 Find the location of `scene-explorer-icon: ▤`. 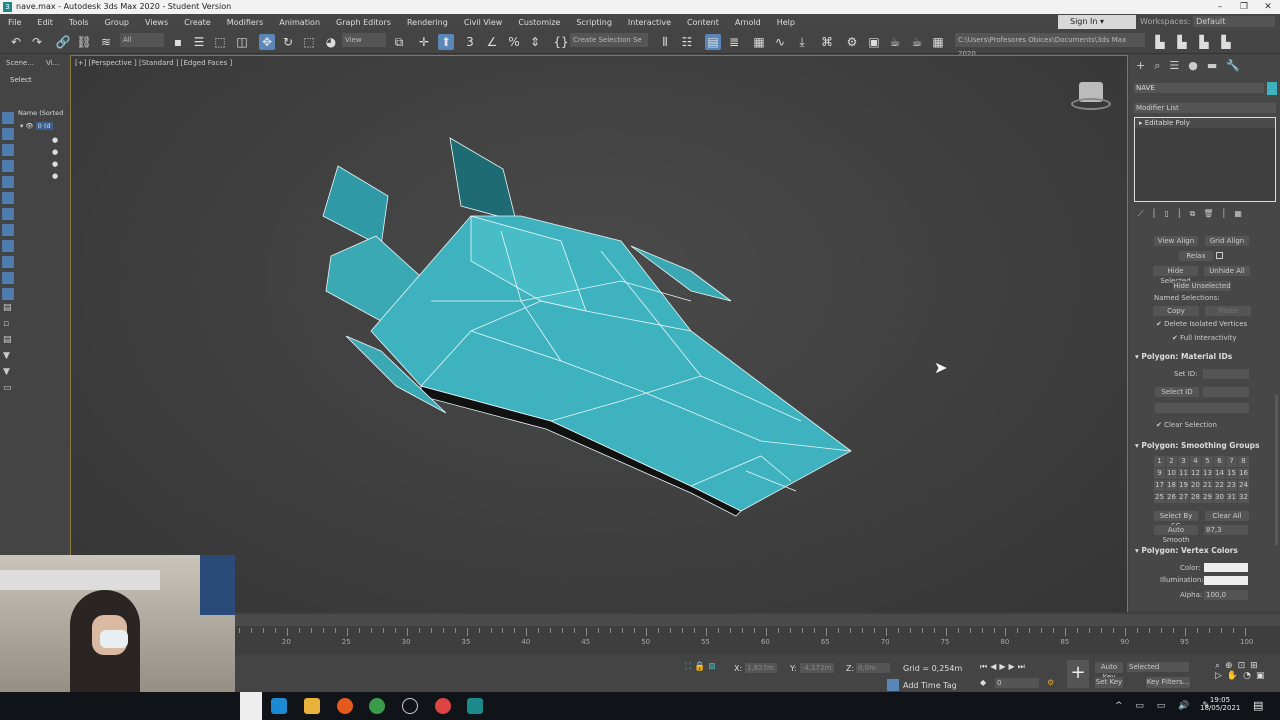

scene-explorer-icon: ▤ is located at coordinates (713, 42).